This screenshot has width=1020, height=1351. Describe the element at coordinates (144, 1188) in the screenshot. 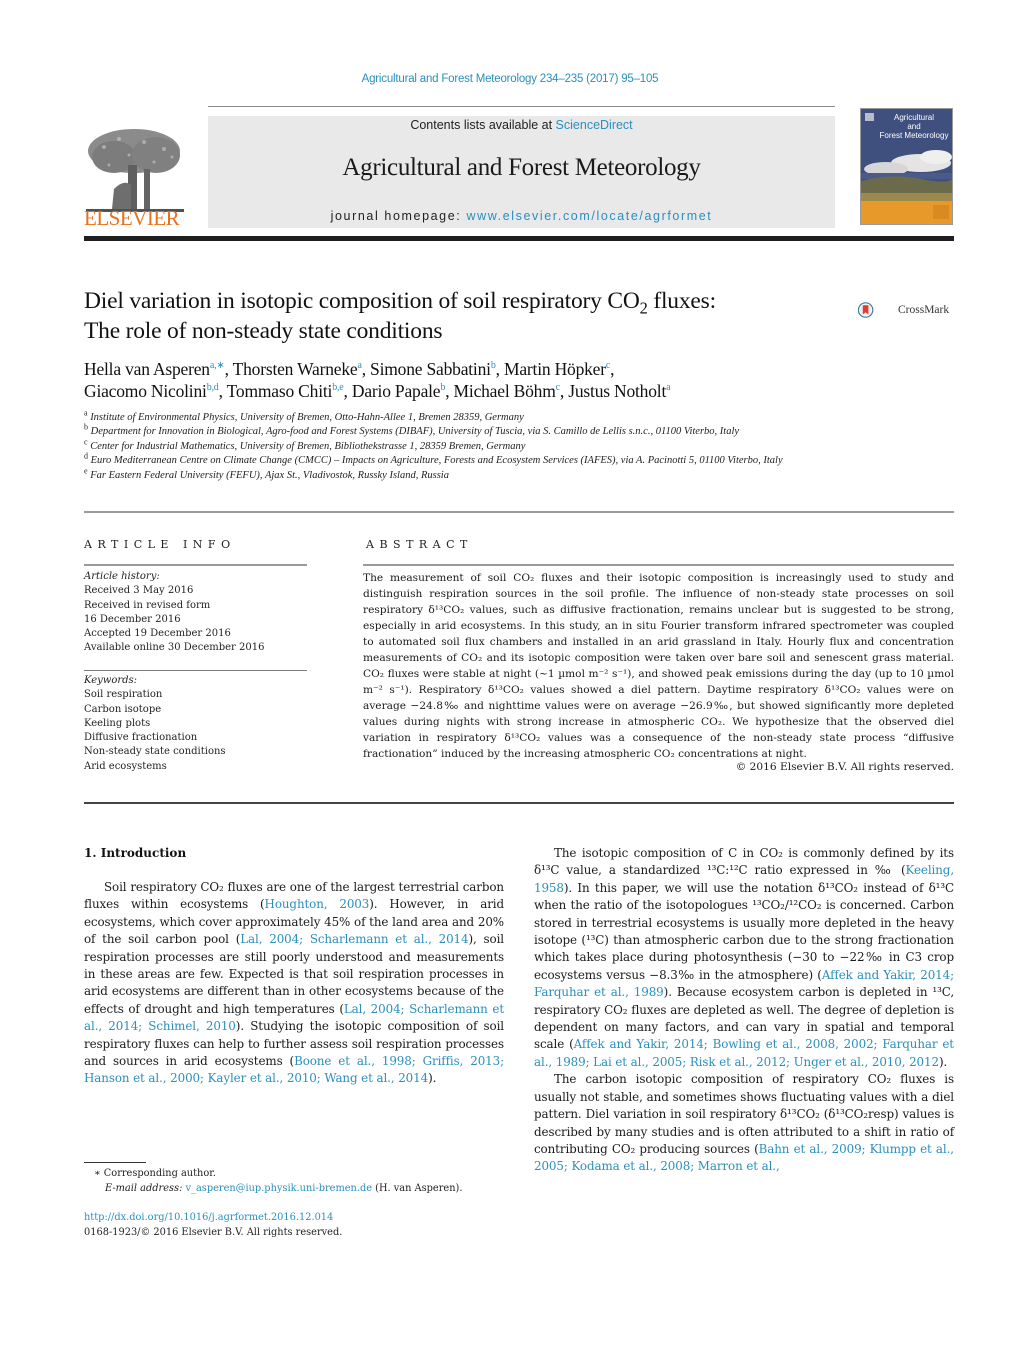

I see `email-label: E-mail address:` at that location.